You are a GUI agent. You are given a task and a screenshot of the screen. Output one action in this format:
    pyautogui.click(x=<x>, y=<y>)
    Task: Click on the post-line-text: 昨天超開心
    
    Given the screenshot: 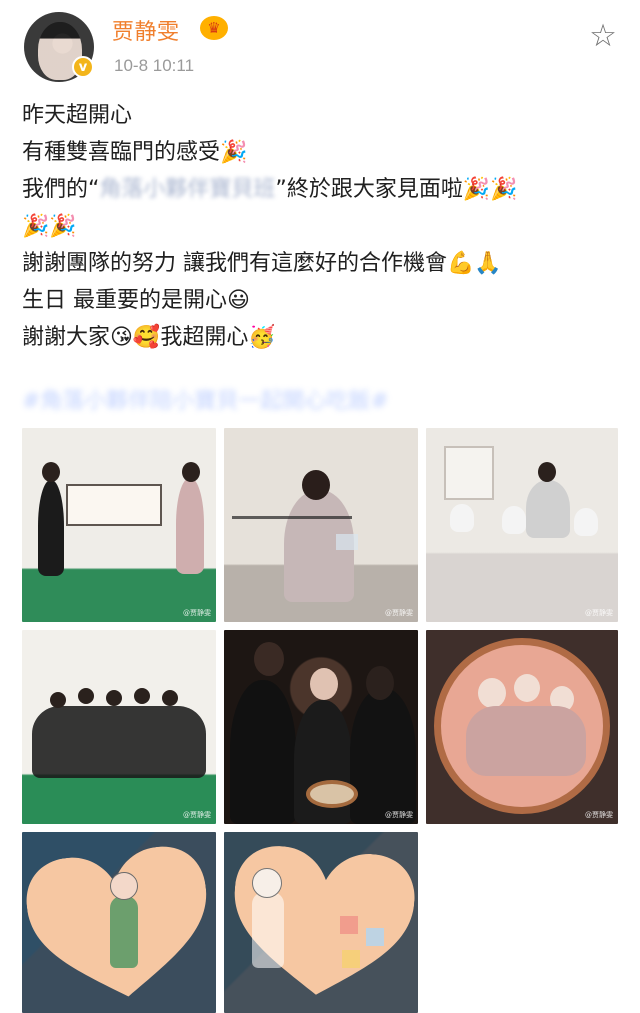 What is the action you would take?
    pyautogui.click(x=77, y=115)
    